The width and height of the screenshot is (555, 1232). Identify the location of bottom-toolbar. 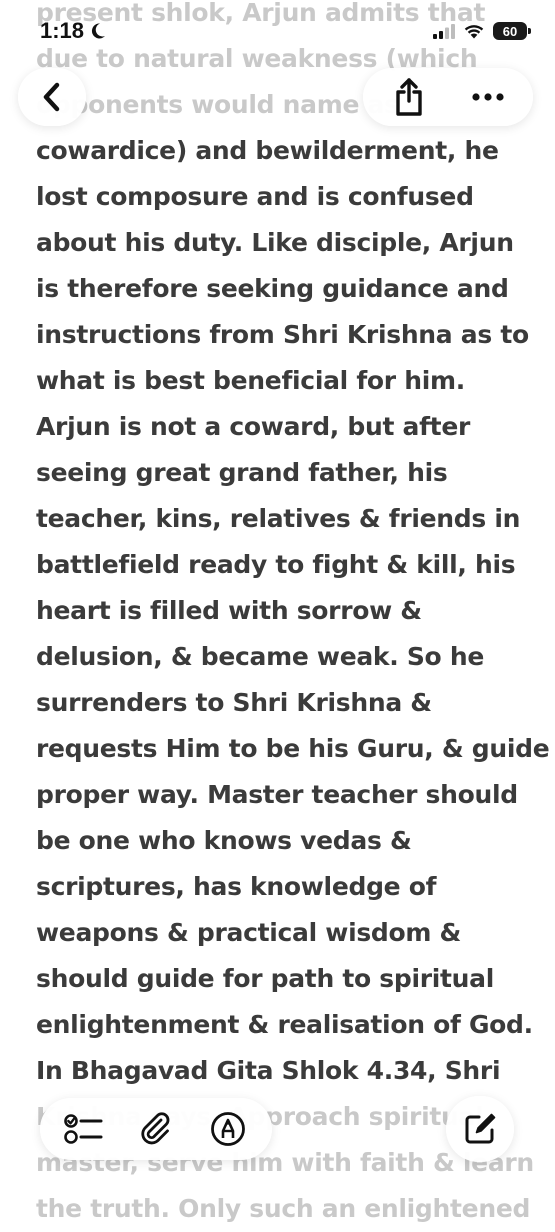
(156, 1129).